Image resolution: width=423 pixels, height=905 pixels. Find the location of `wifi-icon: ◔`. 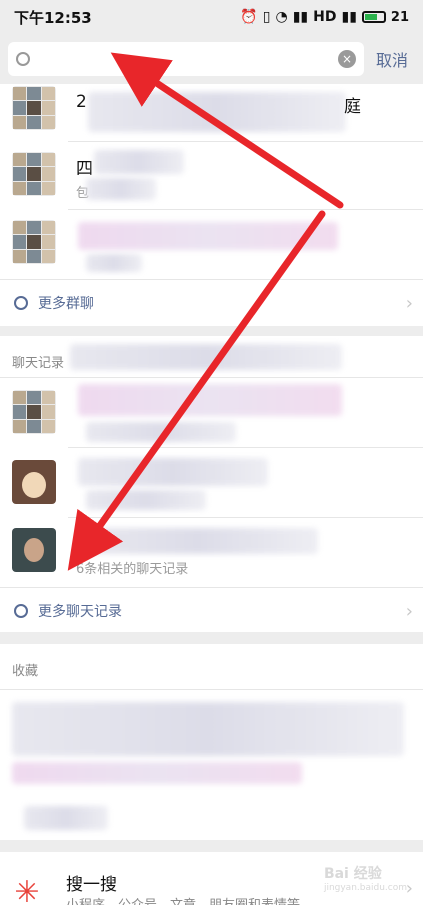

wifi-icon: ◔ is located at coordinates (281, 17).